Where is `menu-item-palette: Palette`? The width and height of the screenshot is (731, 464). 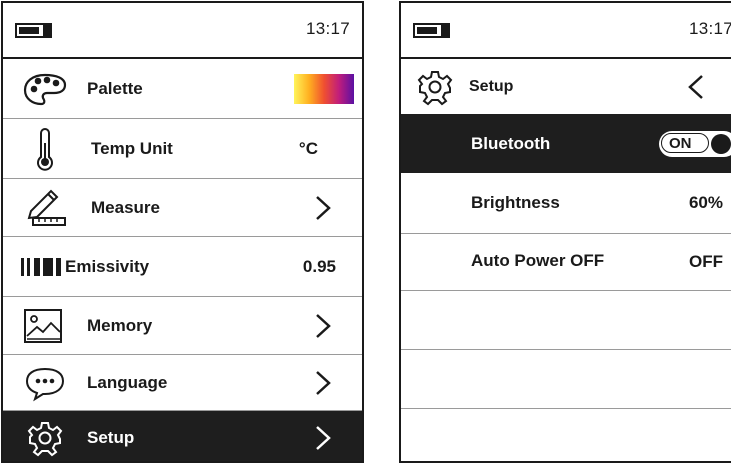 menu-item-palette: Palette is located at coordinates (182, 89).